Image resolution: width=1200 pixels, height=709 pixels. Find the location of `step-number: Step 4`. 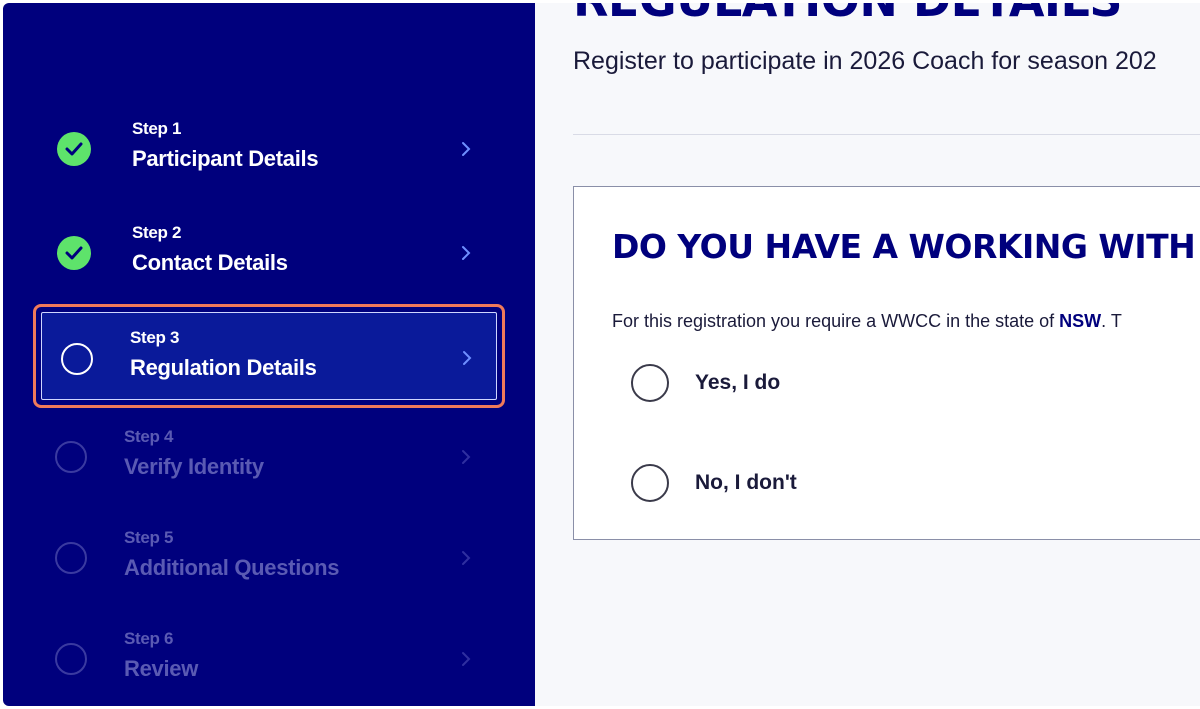

step-number: Step 4 is located at coordinates (149, 436).